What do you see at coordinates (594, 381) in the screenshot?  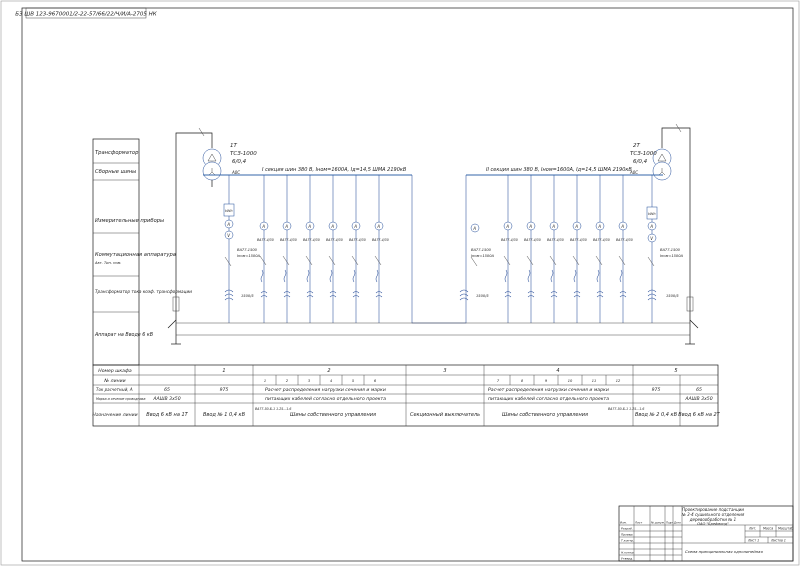 I see `line-number: 11` at bounding box center [594, 381].